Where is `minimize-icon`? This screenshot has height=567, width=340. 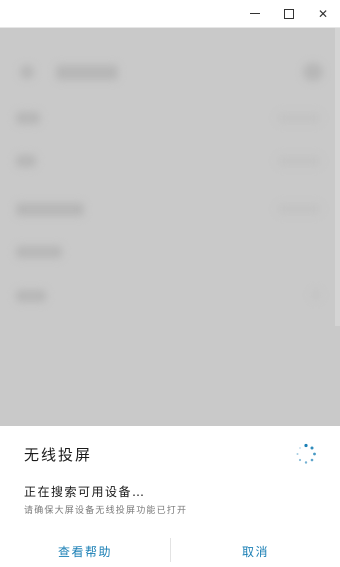 minimize-icon is located at coordinates (255, 13).